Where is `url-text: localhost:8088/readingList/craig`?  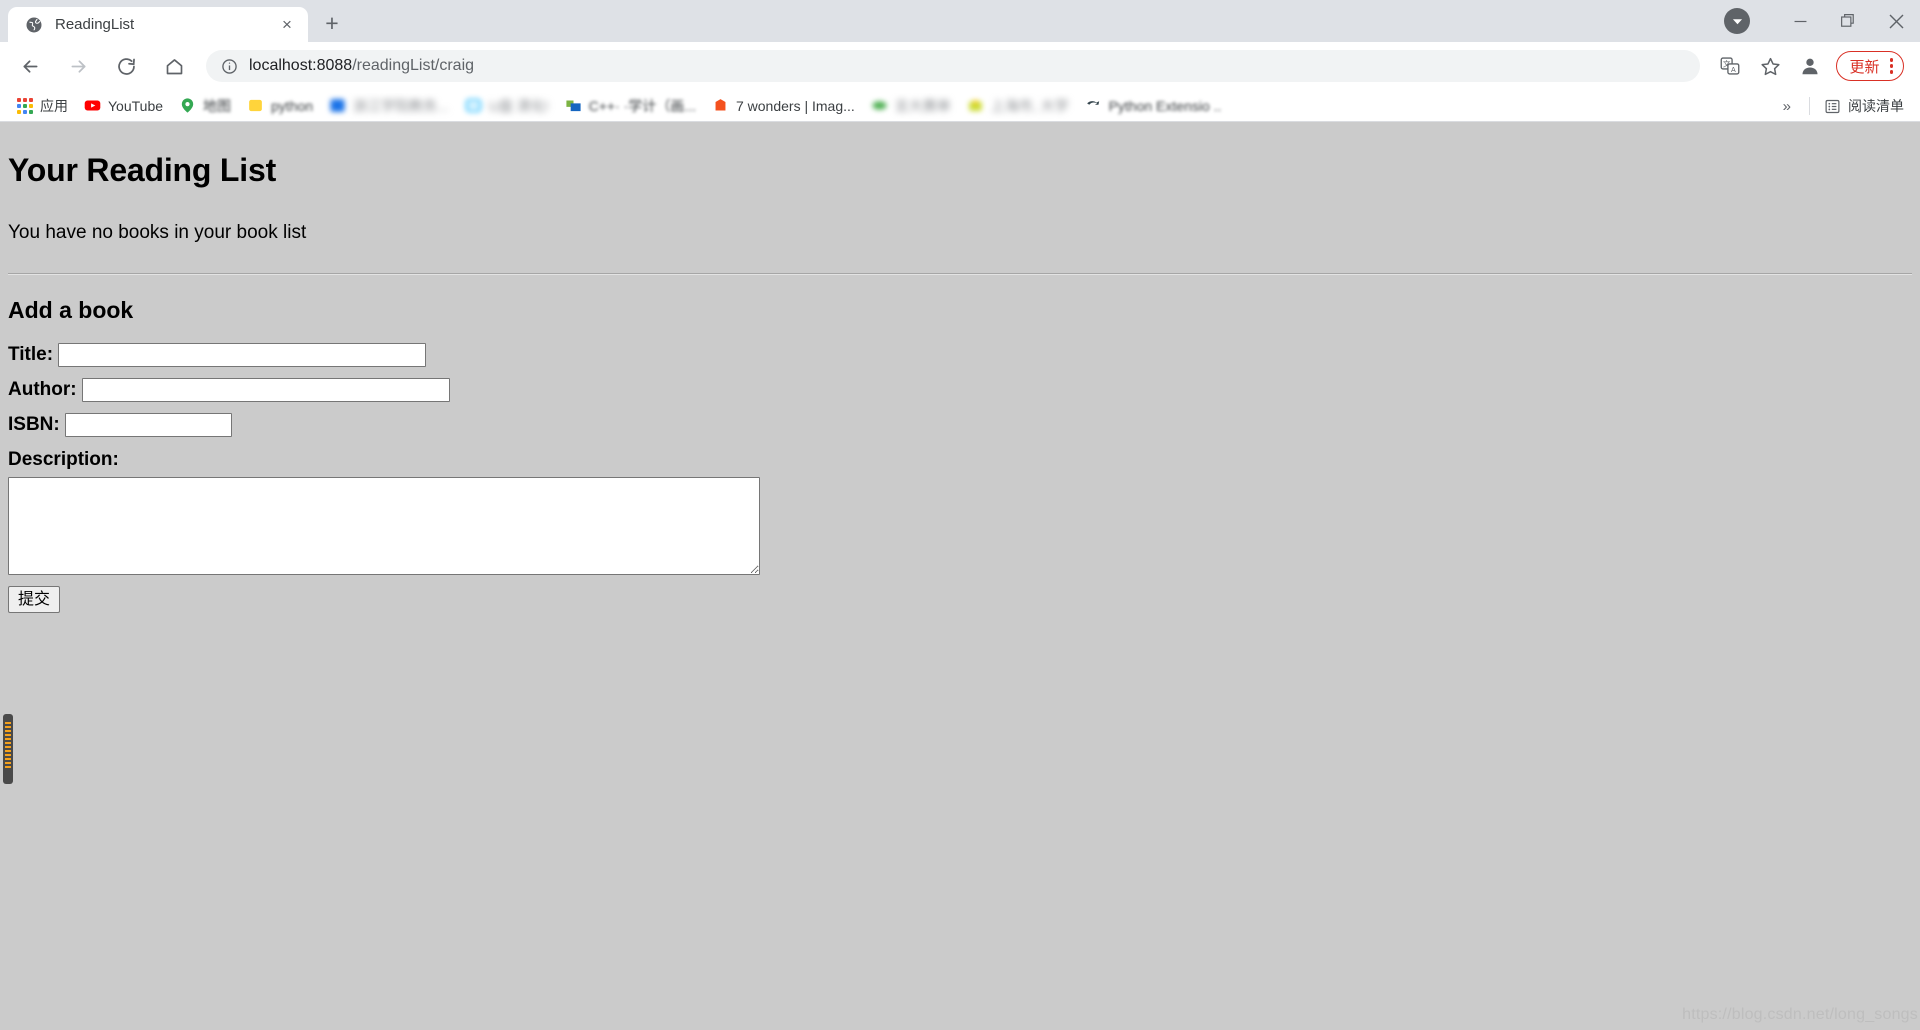
url-text: localhost:8088/readingList/craig is located at coordinates (361, 66).